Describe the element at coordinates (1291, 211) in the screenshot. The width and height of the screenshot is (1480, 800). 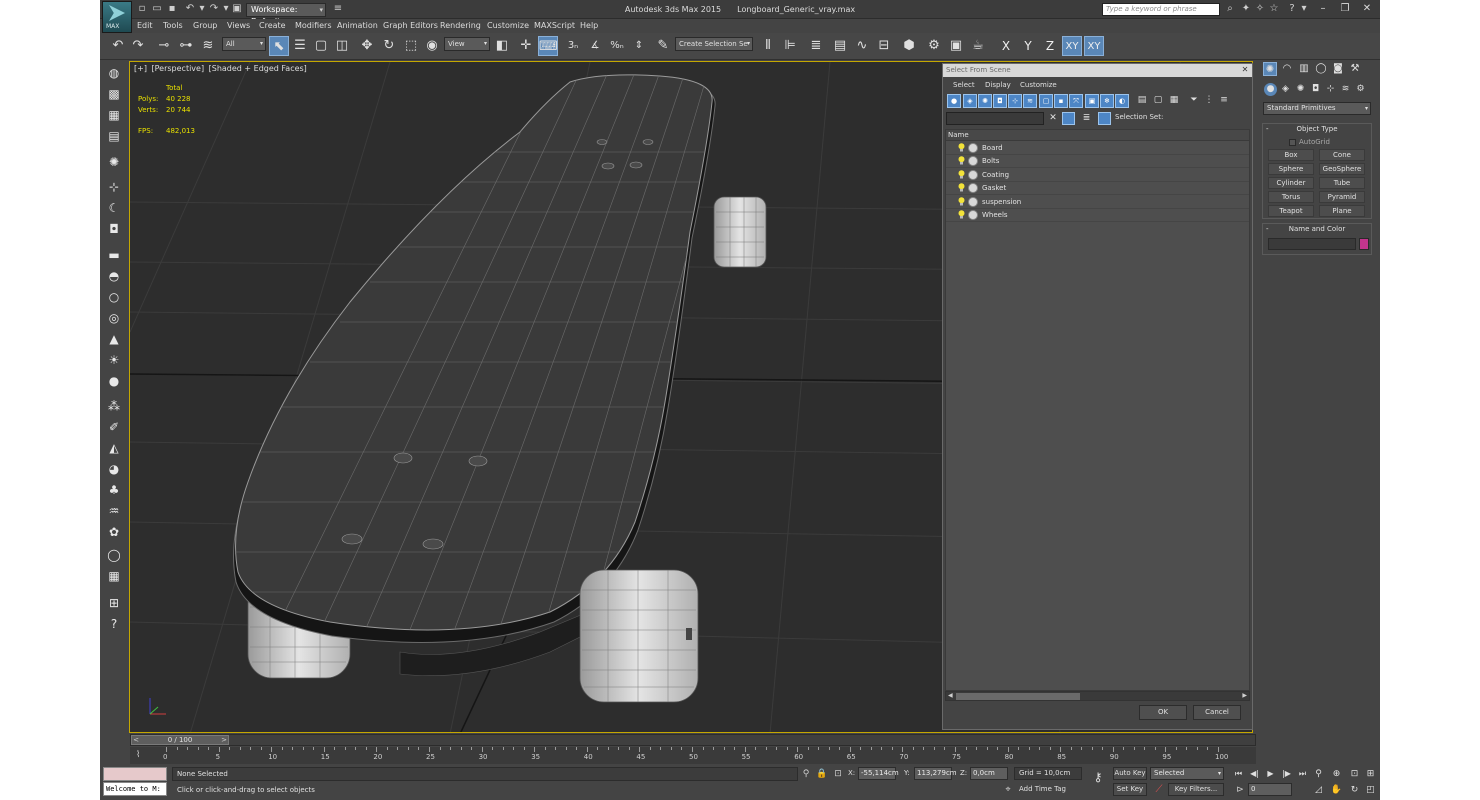
I see `teapot-button: Teapot` at that location.